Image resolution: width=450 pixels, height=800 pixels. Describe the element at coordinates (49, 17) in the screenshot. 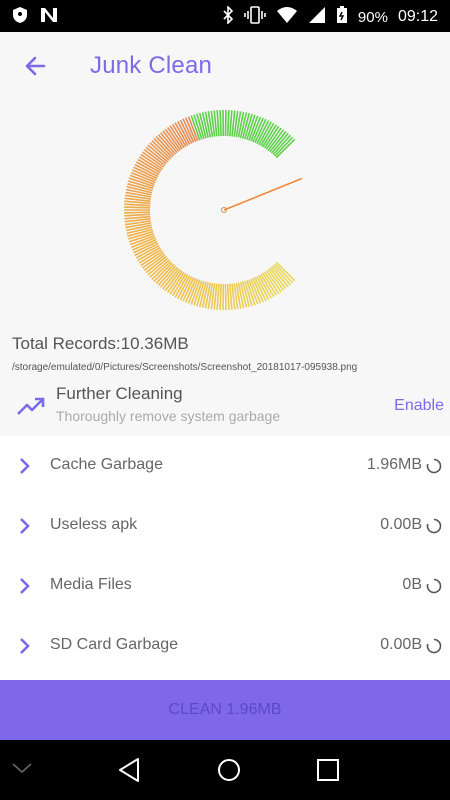

I see `n-icon` at that location.